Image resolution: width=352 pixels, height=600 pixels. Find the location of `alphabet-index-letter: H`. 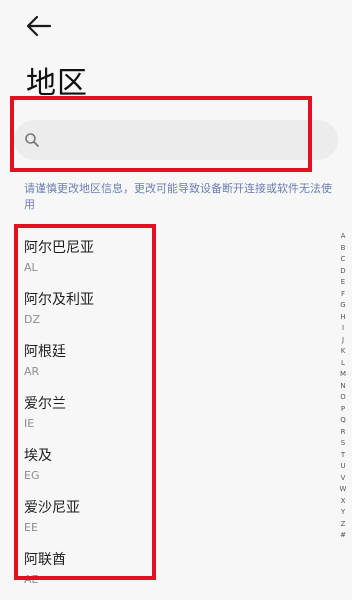

alphabet-index-letter: H is located at coordinates (343, 318).